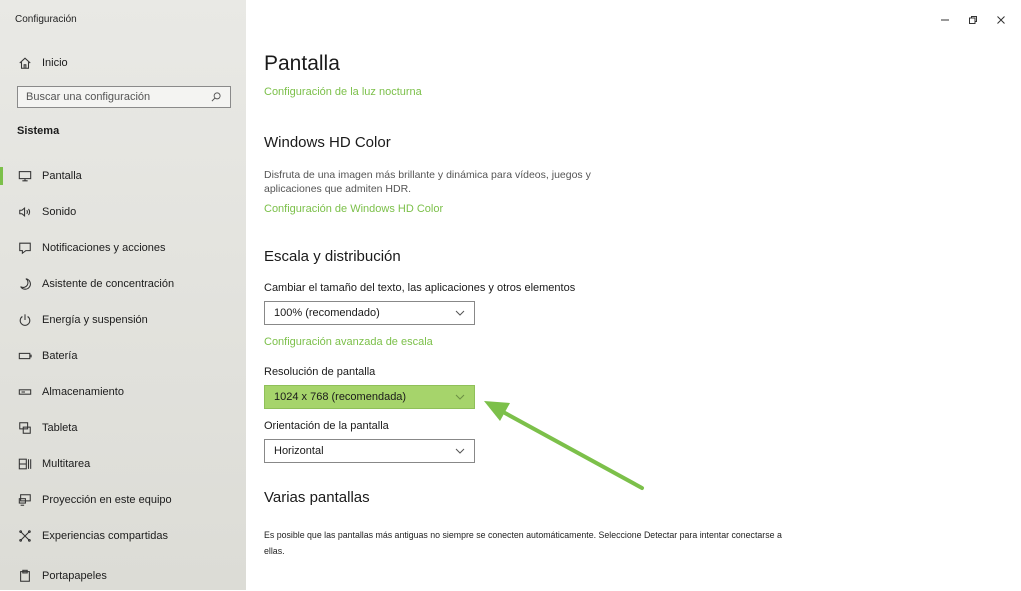 The height and width of the screenshot is (591, 1021). What do you see at coordinates (66, 464) in the screenshot?
I see `sidebar-item-label: Multitarea` at bounding box center [66, 464].